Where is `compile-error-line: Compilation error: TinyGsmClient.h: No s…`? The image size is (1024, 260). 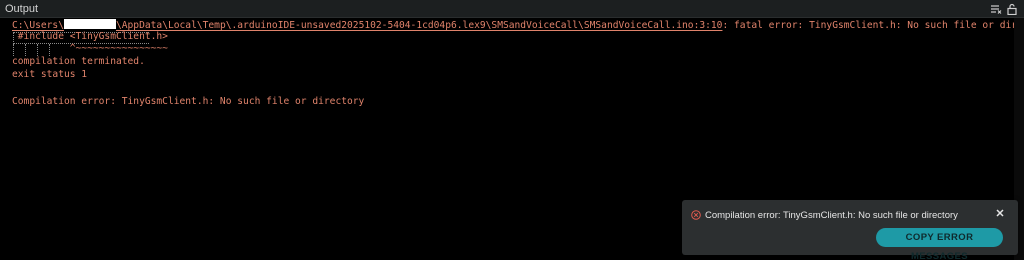
compile-error-line: Compilation error: TinyGsmClient.h: No s… is located at coordinates (188, 101).